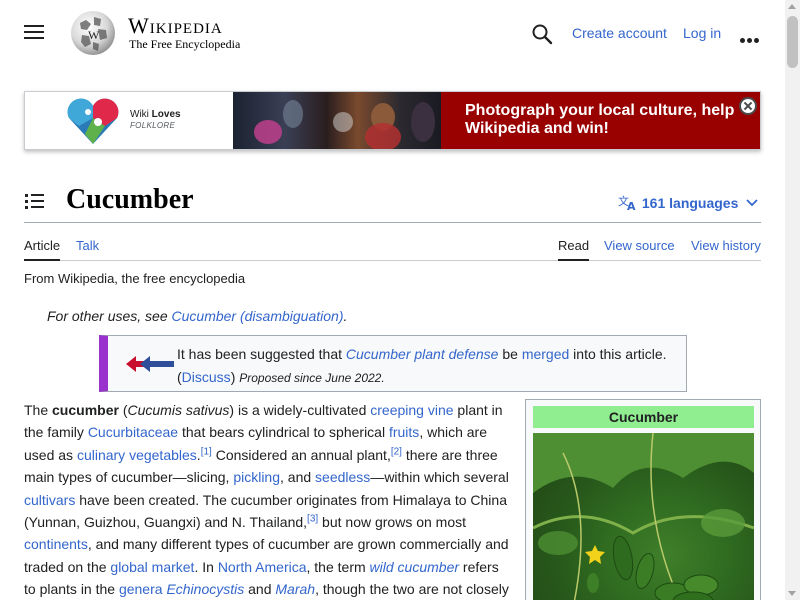  I want to click on wikipedia-tagline: The Free Encyclopedia, so click(185, 44).